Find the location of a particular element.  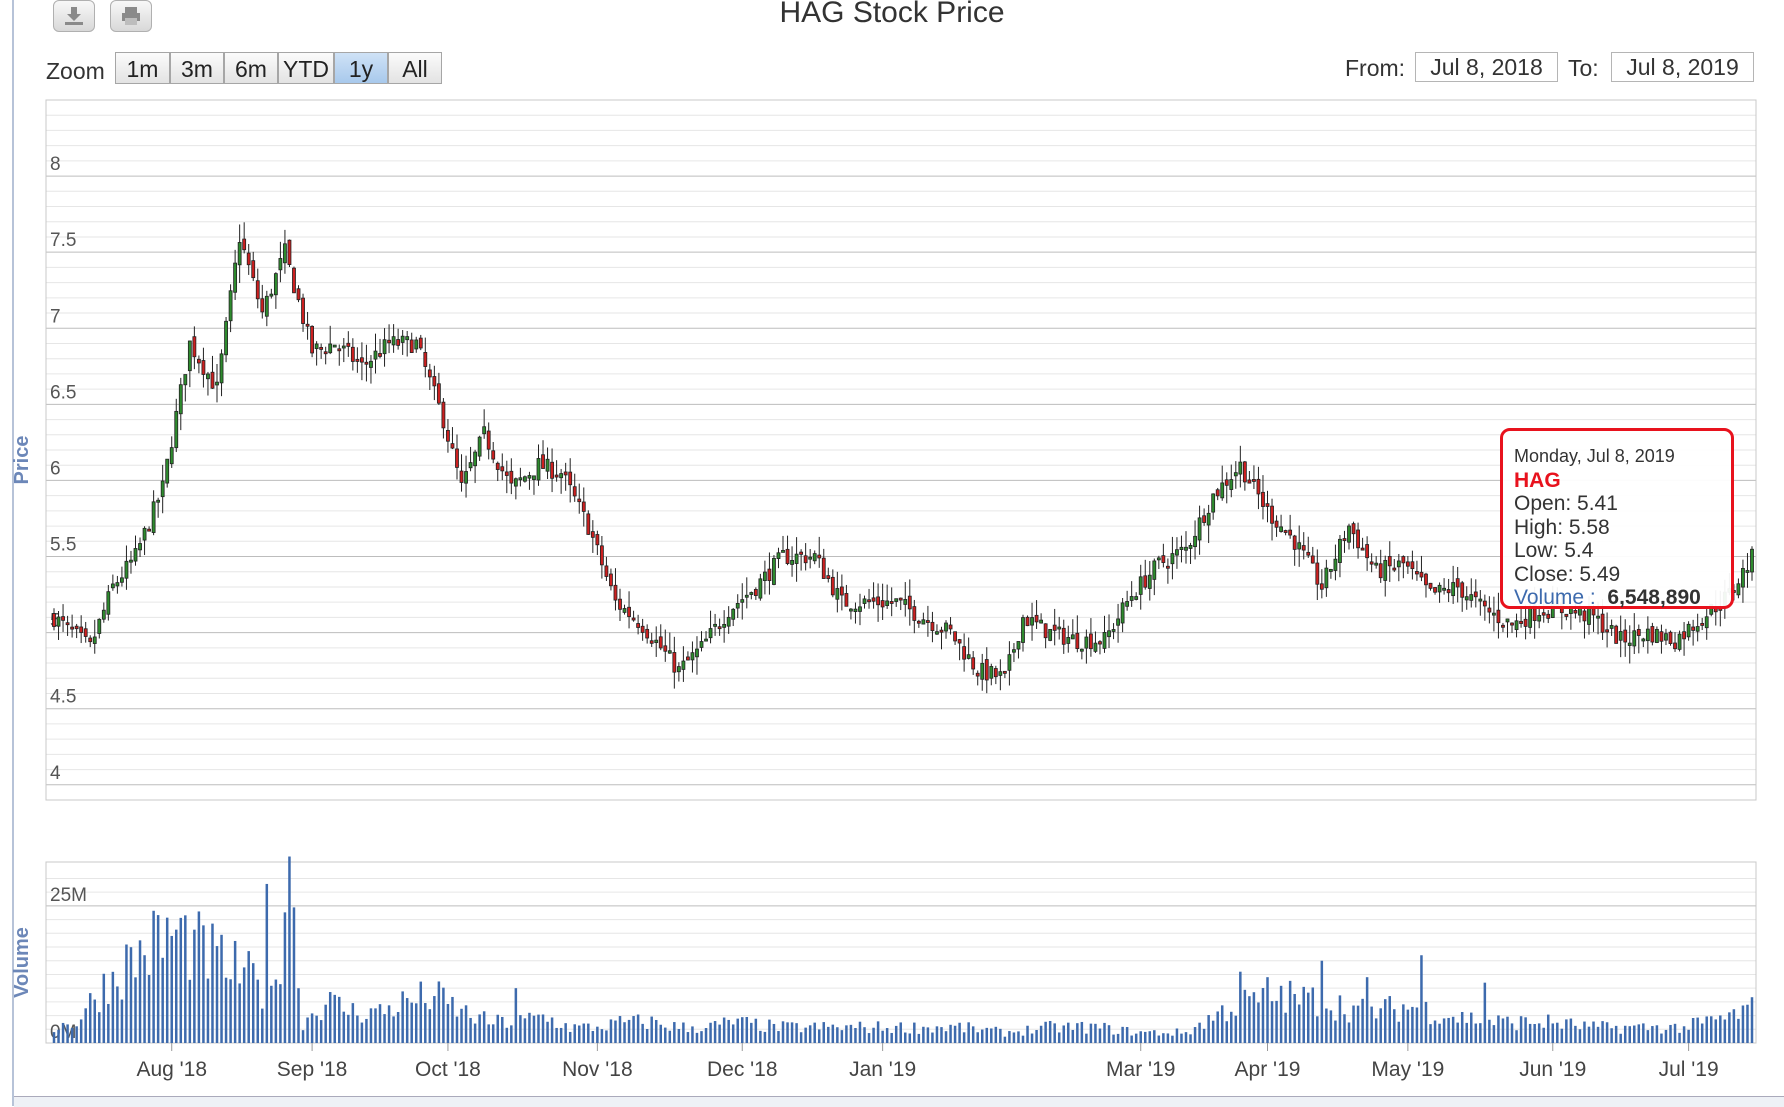

x-tick-label: Nov '18 is located at coordinates (597, 1069).